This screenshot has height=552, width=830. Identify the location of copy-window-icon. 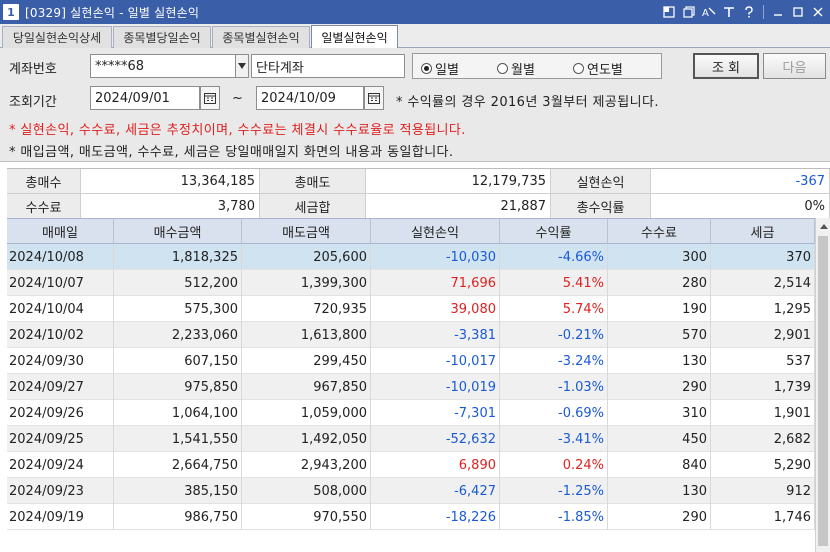
(689, 12).